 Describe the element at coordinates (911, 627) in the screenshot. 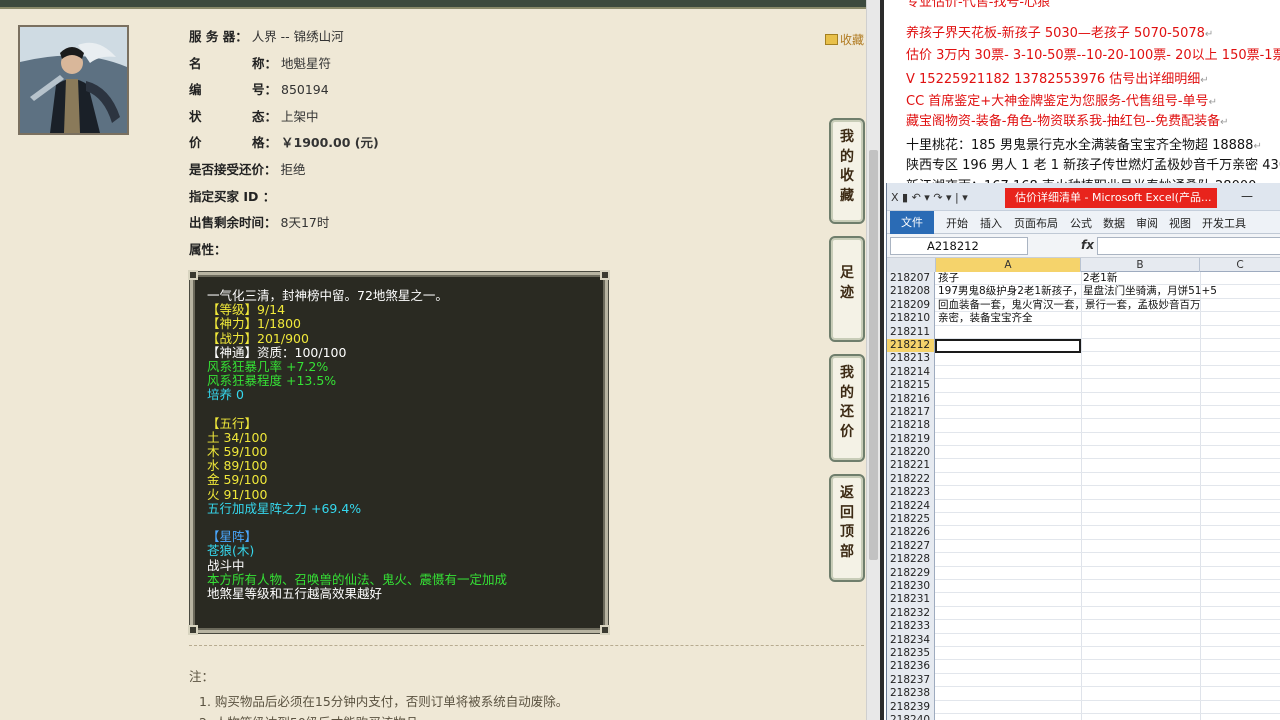

I see `row-number: 218233` at that location.